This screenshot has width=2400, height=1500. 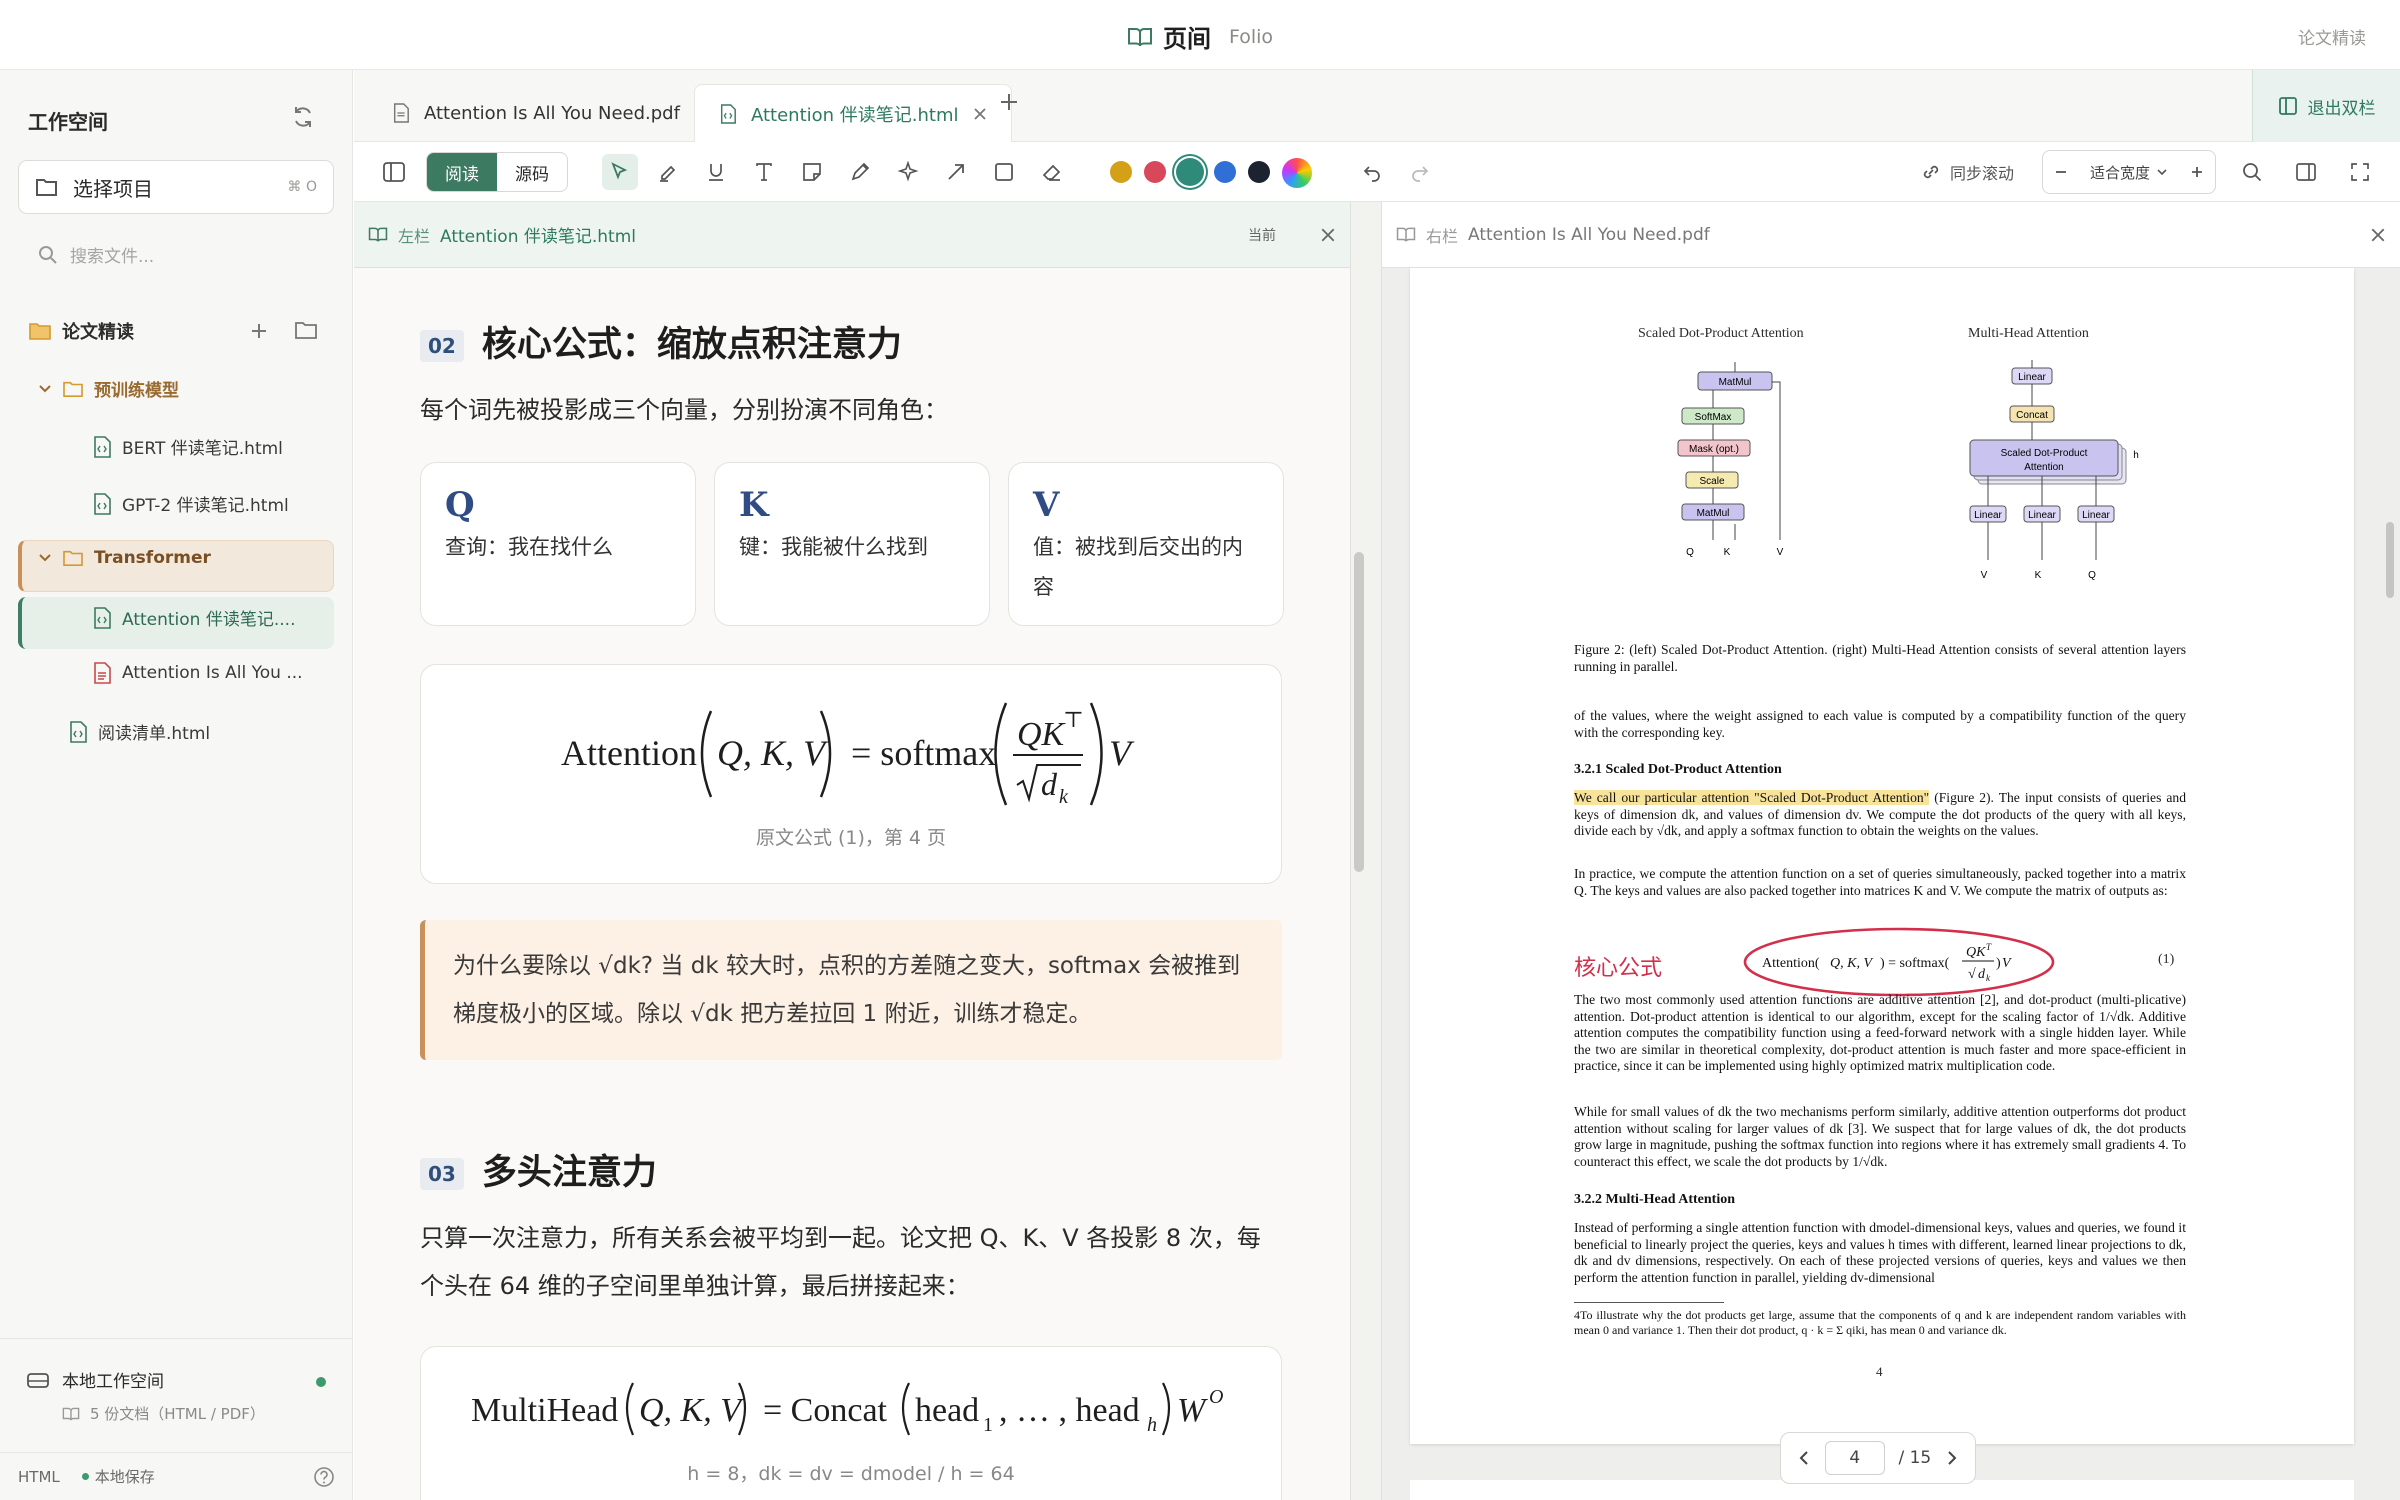 What do you see at coordinates (2129, 172) in the screenshot?
I see `zoom-select: 适合宽度` at bounding box center [2129, 172].